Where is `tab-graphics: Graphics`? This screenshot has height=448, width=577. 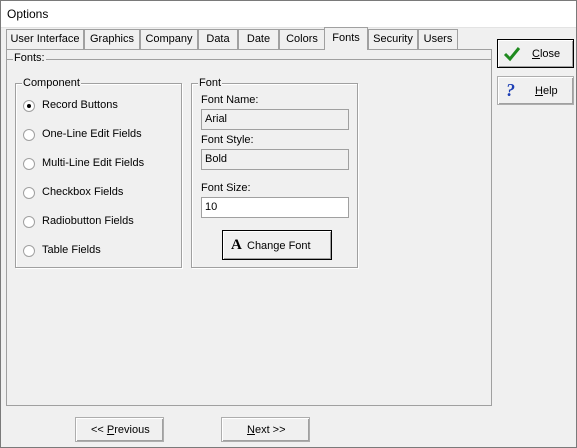 tab-graphics: Graphics is located at coordinates (112, 39).